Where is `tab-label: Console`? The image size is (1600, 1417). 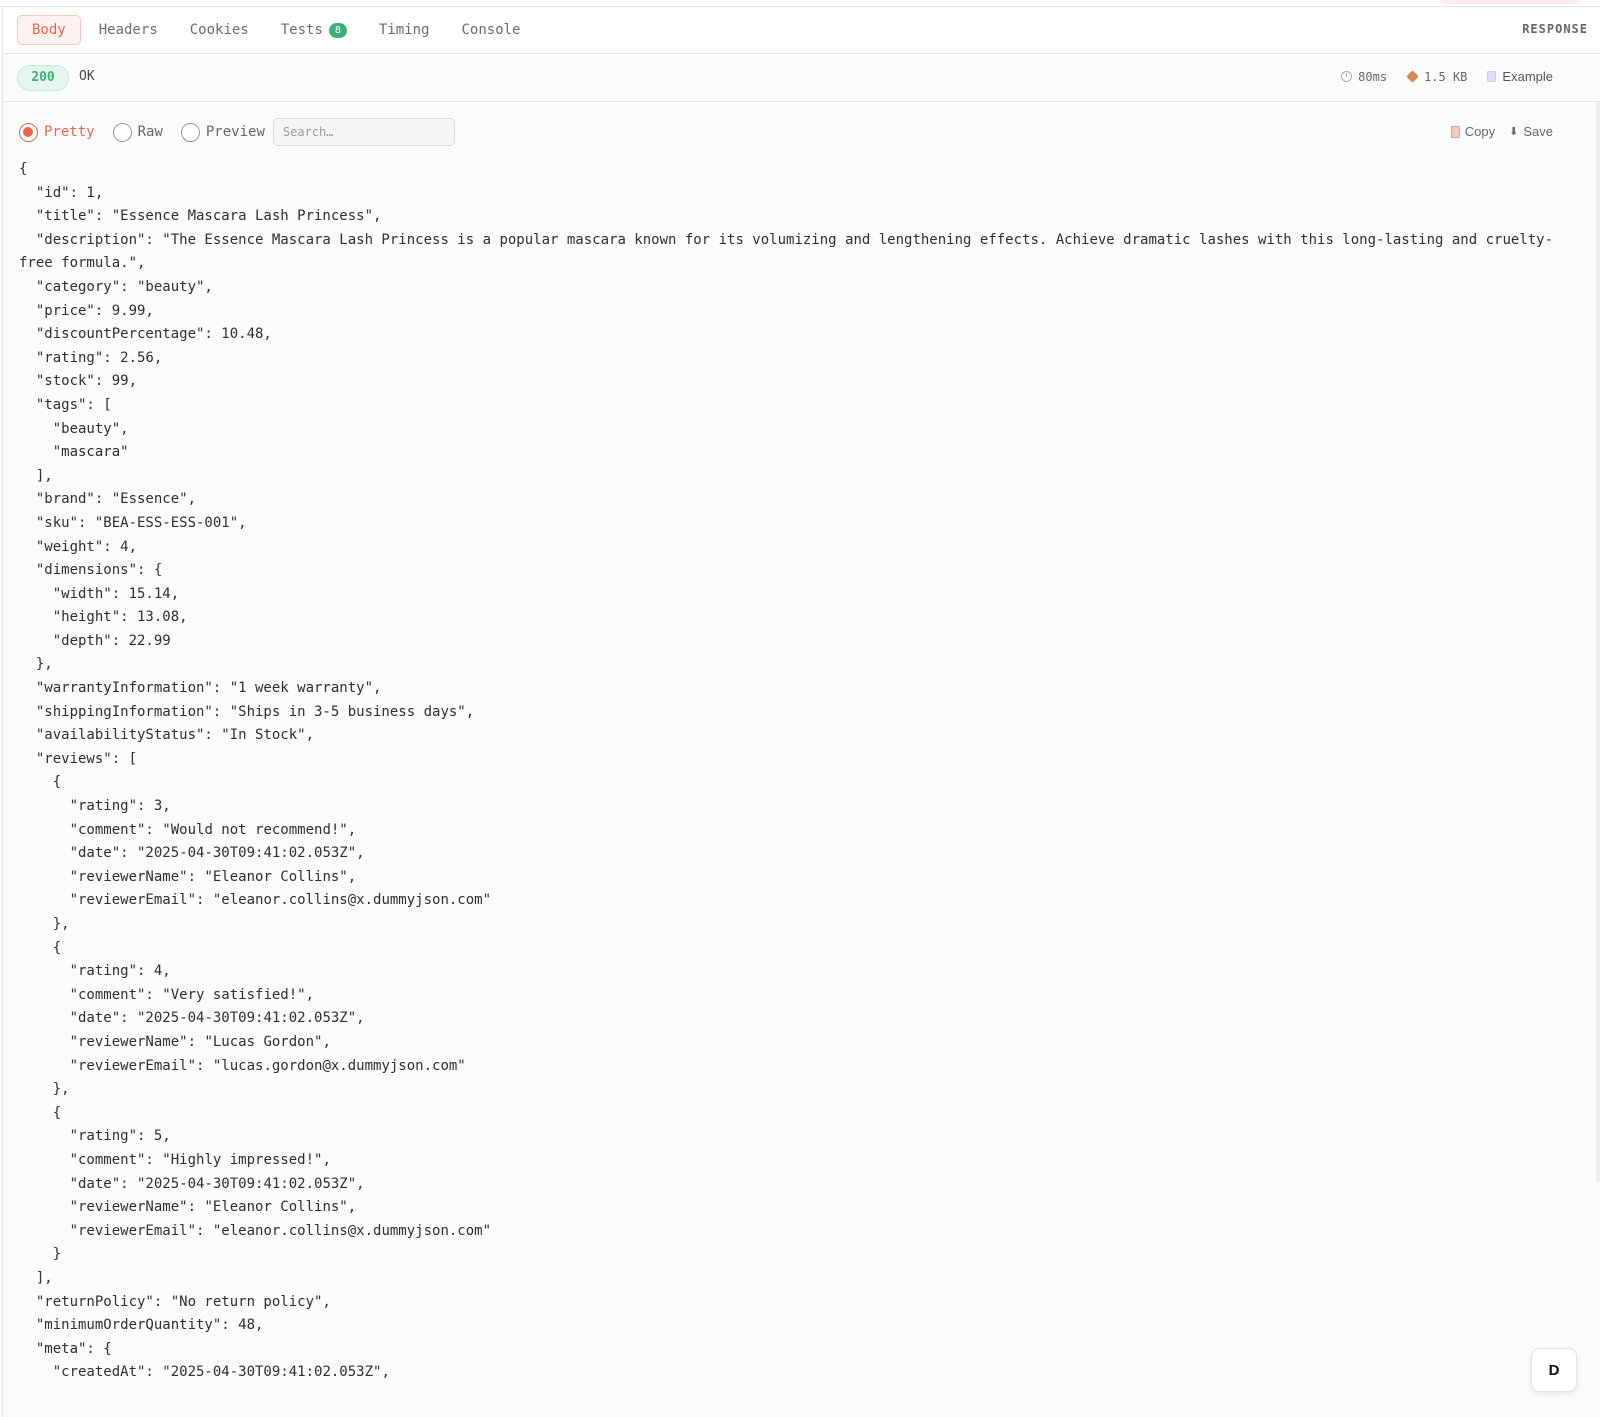
tab-label: Console is located at coordinates (491, 30).